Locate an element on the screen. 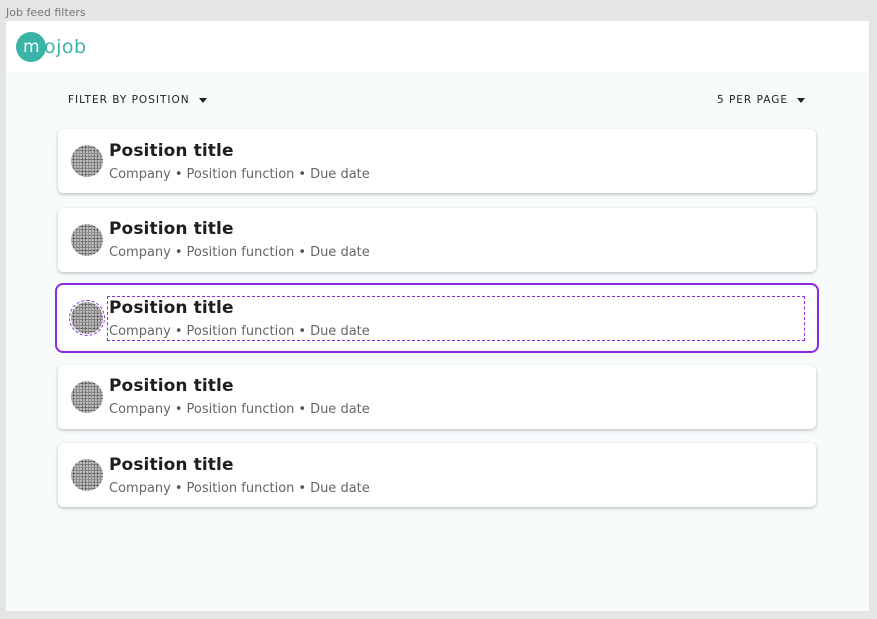 The image size is (877, 619). per-page-dropdown: 5 PER PAGE is located at coordinates (761, 100).